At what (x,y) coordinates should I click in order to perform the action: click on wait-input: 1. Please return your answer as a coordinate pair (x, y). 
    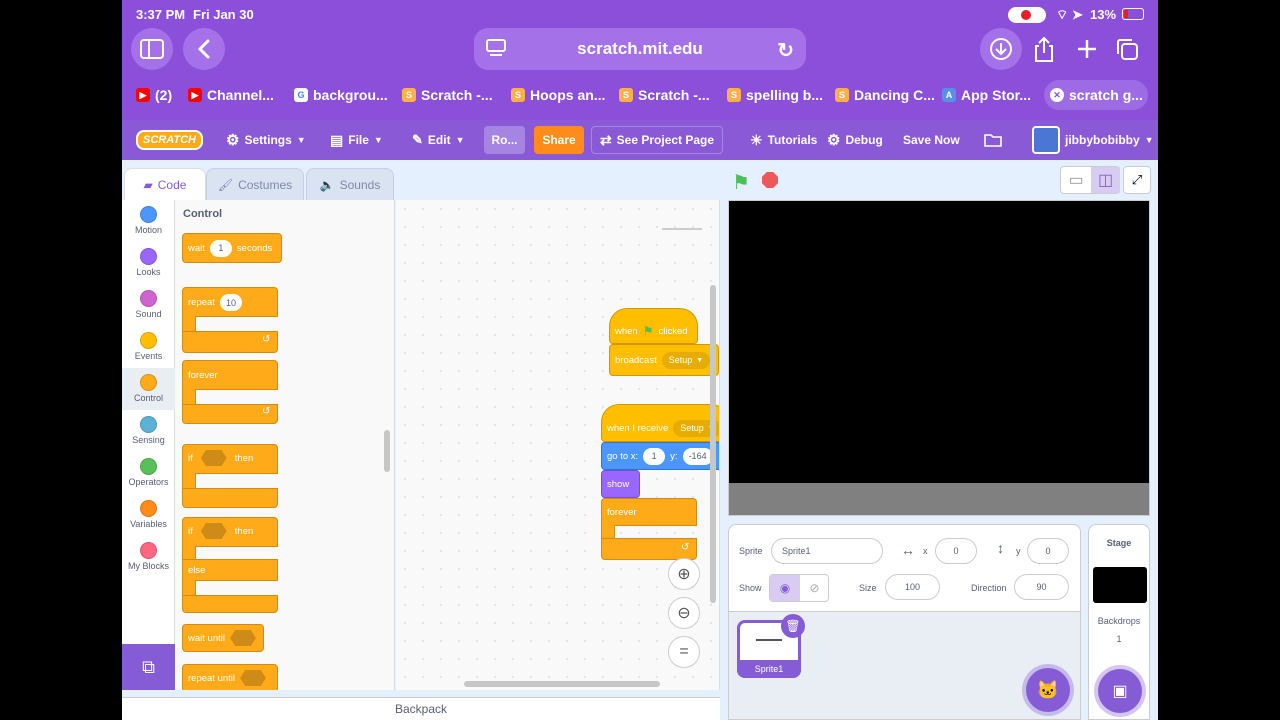
    Looking at the image, I should click on (220, 248).